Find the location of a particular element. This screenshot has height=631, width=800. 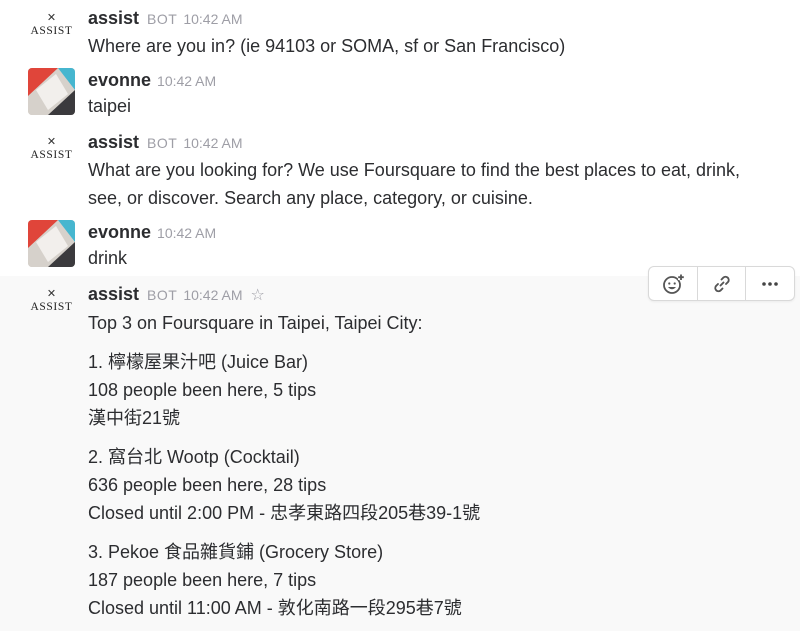

message-actions-toolbar is located at coordinates (721, 283).